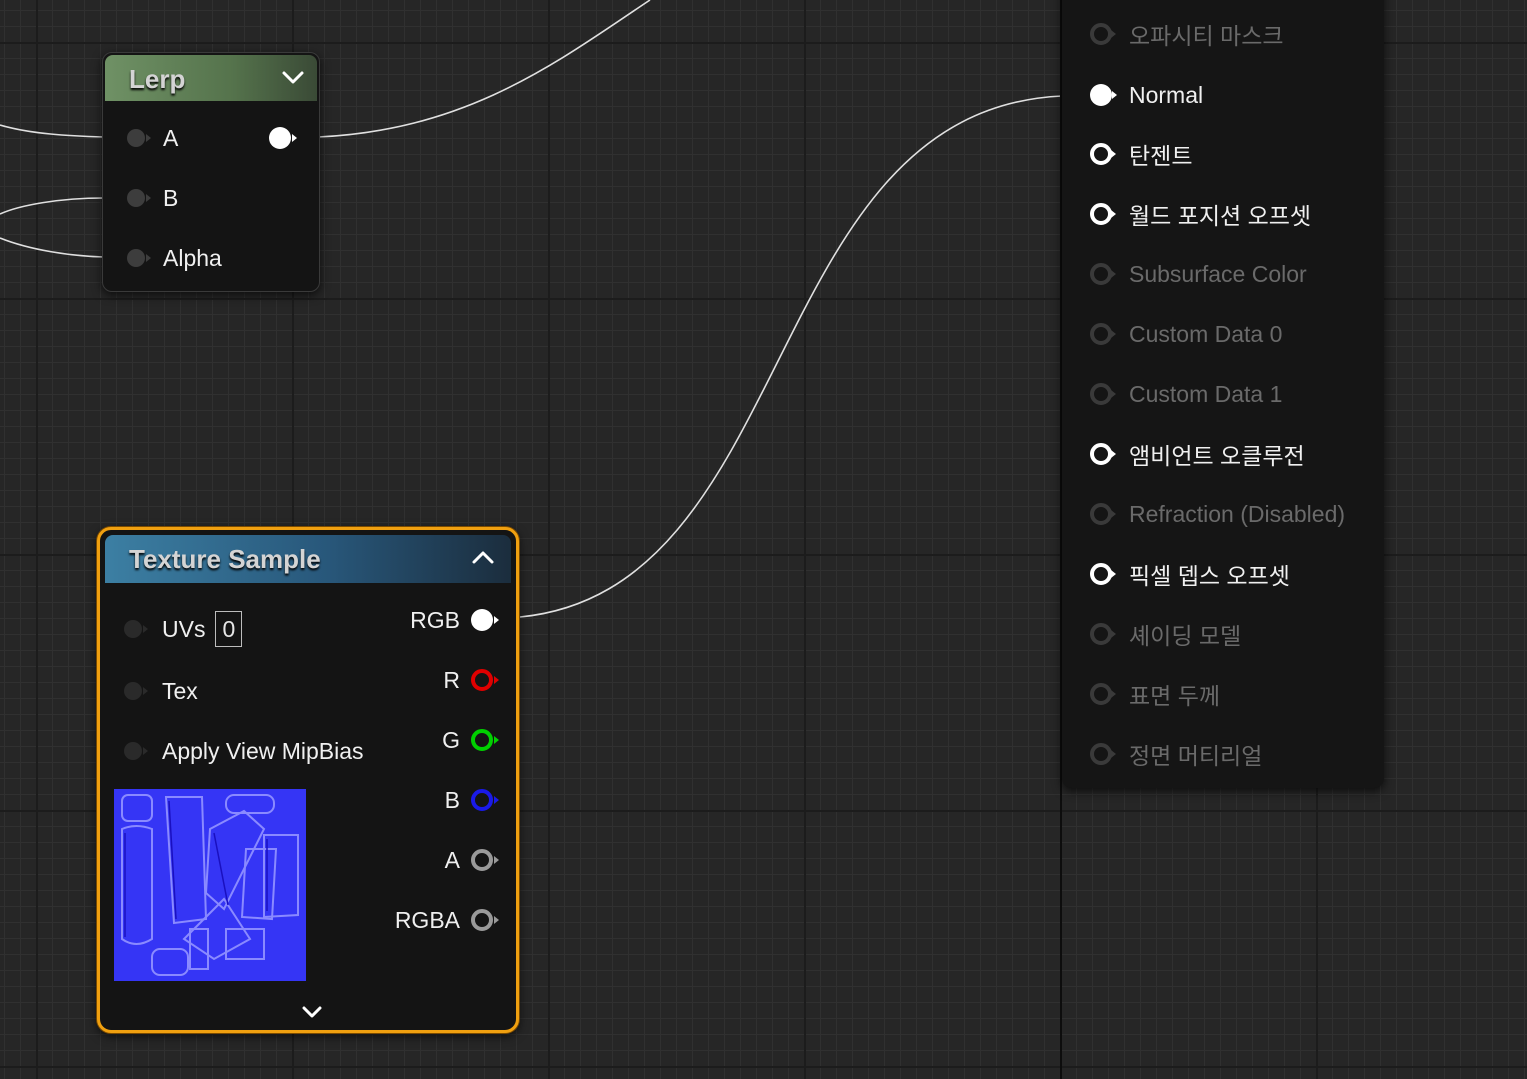 This screenshot has height=1079, width=1527. I want to click on result-pin-surface-thickness: 표면 두께, so click(1154, 694).